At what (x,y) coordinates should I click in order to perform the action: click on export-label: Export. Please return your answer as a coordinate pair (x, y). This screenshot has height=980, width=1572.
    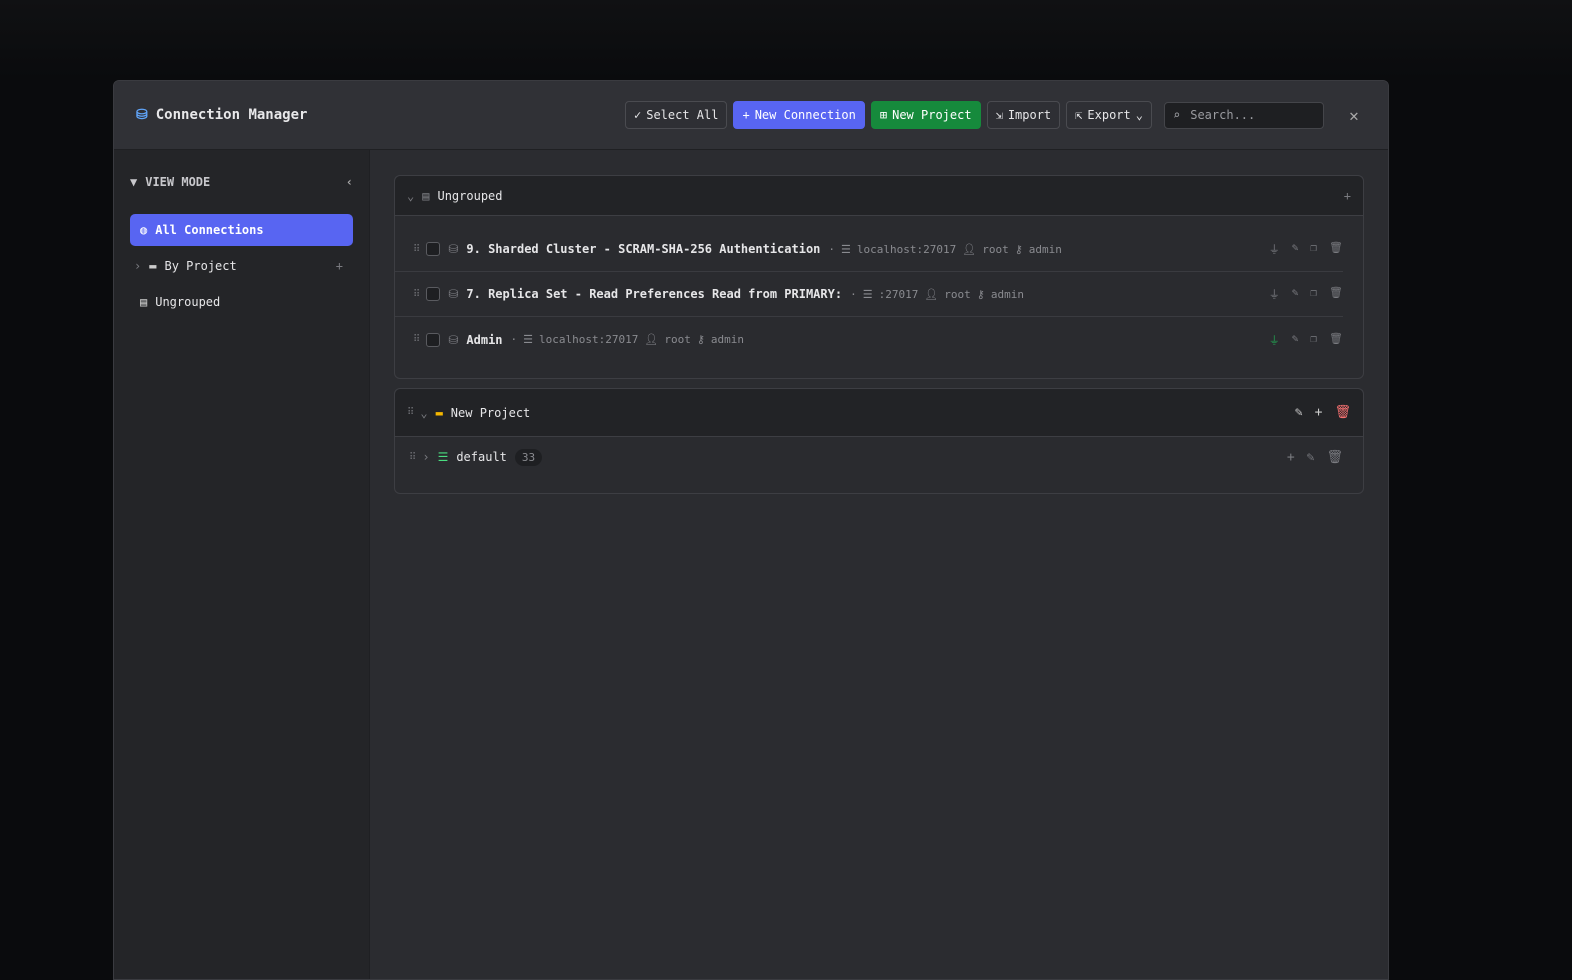
    Looking at the image, I should click on (1109, 115).